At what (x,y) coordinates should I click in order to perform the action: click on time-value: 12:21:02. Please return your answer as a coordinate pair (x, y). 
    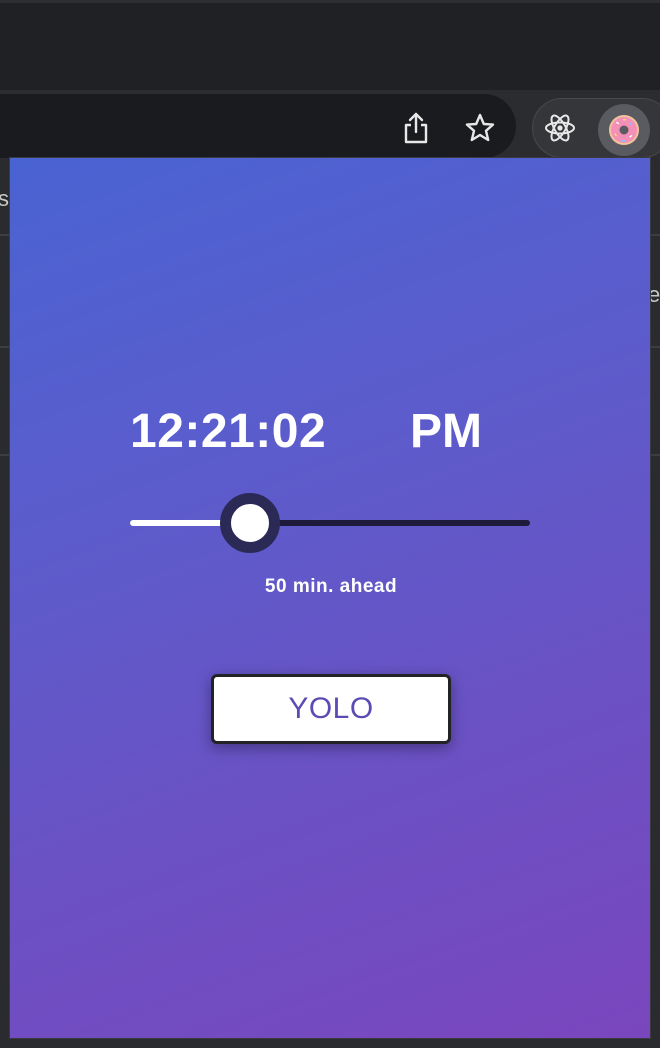
    Looking at the image, I should click on (228, 431).